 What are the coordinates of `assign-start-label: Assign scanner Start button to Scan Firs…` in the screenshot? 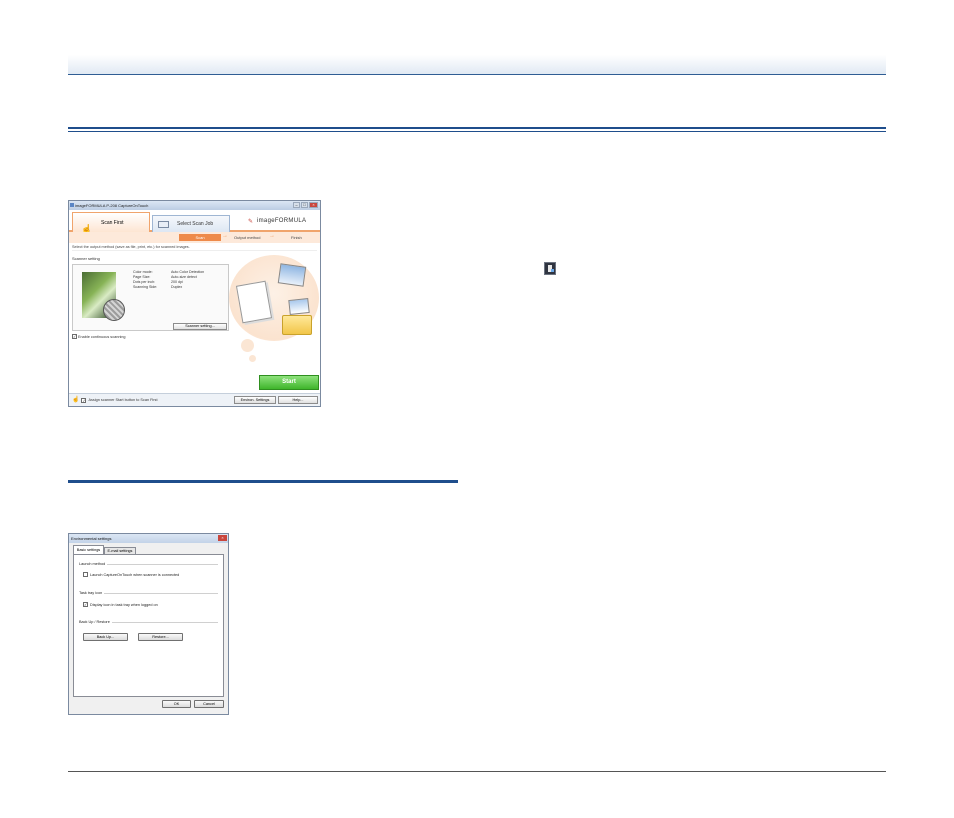 It's located at (123, 400).